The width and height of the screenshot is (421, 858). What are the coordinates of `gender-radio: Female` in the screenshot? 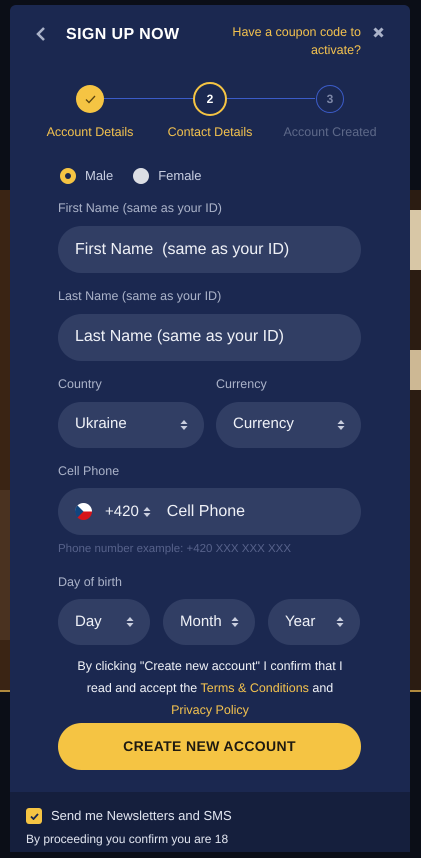 It's located at (167, 176).